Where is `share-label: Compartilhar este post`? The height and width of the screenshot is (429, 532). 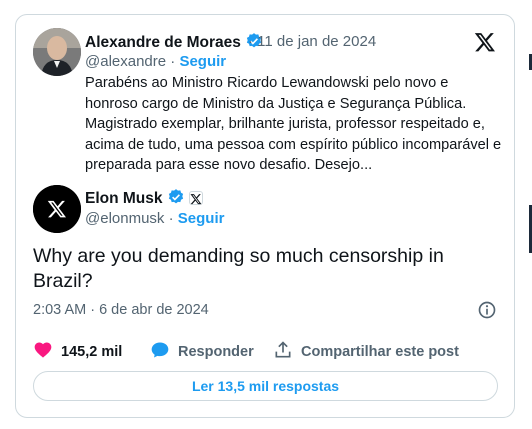 share-label: Compartilhar este post is located at coordinates (380, 352).